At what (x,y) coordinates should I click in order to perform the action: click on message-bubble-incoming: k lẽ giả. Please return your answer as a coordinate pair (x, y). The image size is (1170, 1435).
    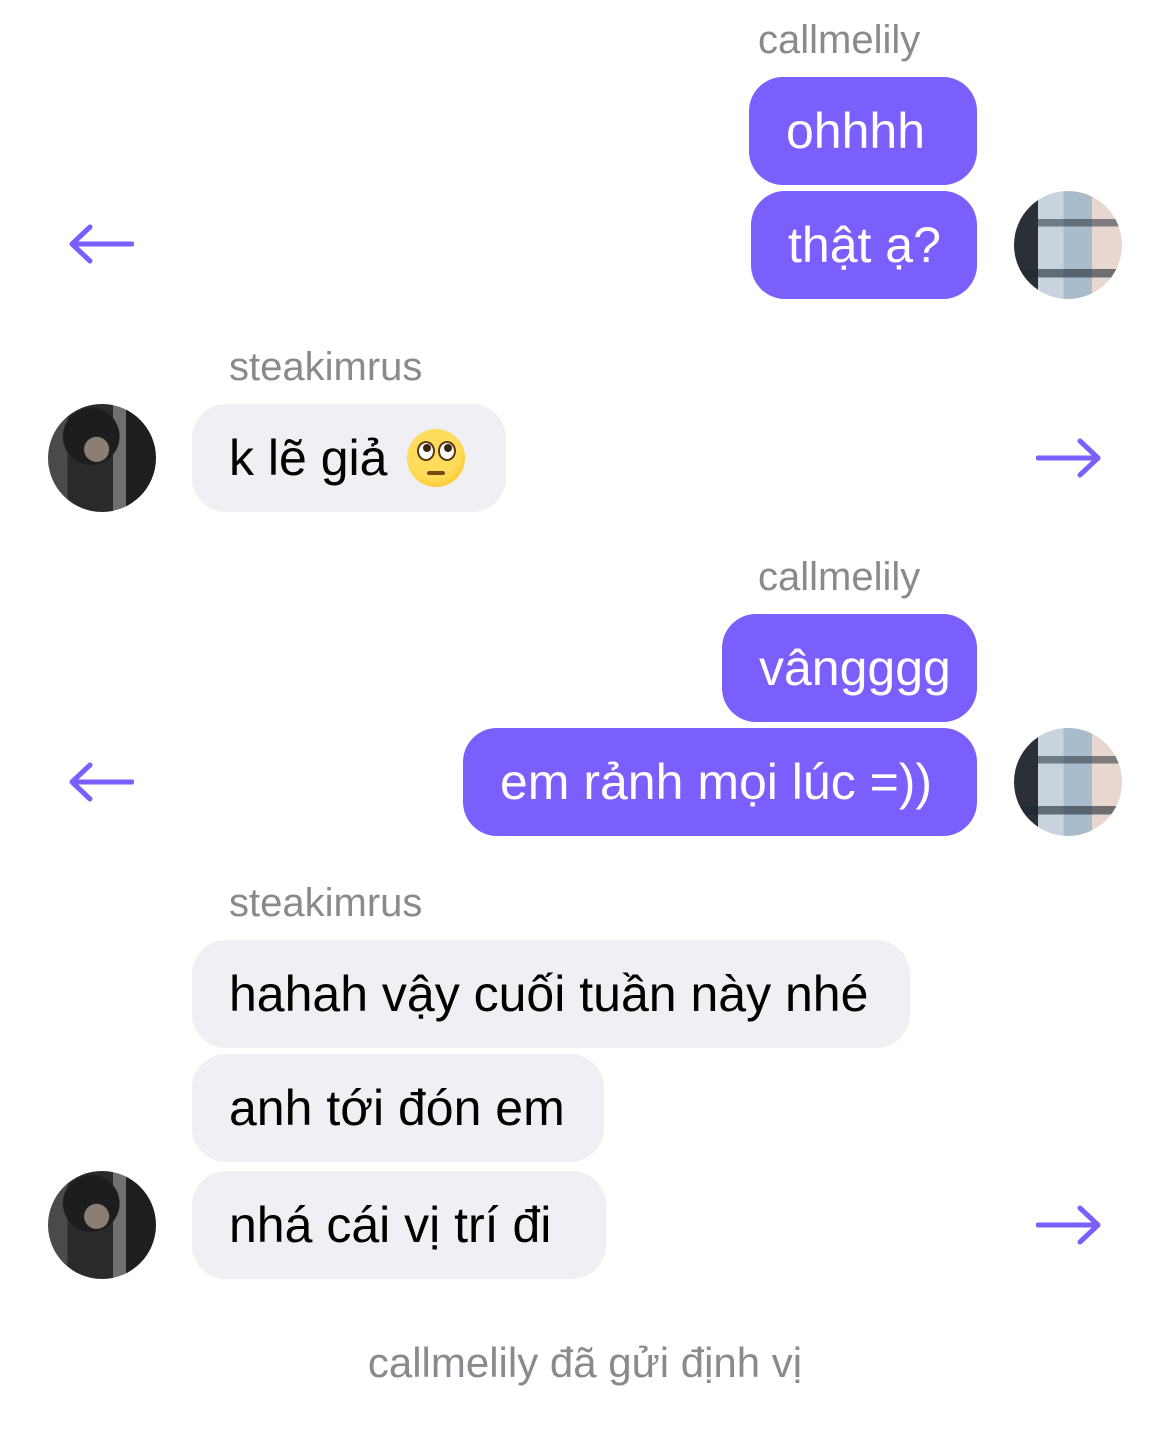
    Looking at the image, I should click on (349, 458).